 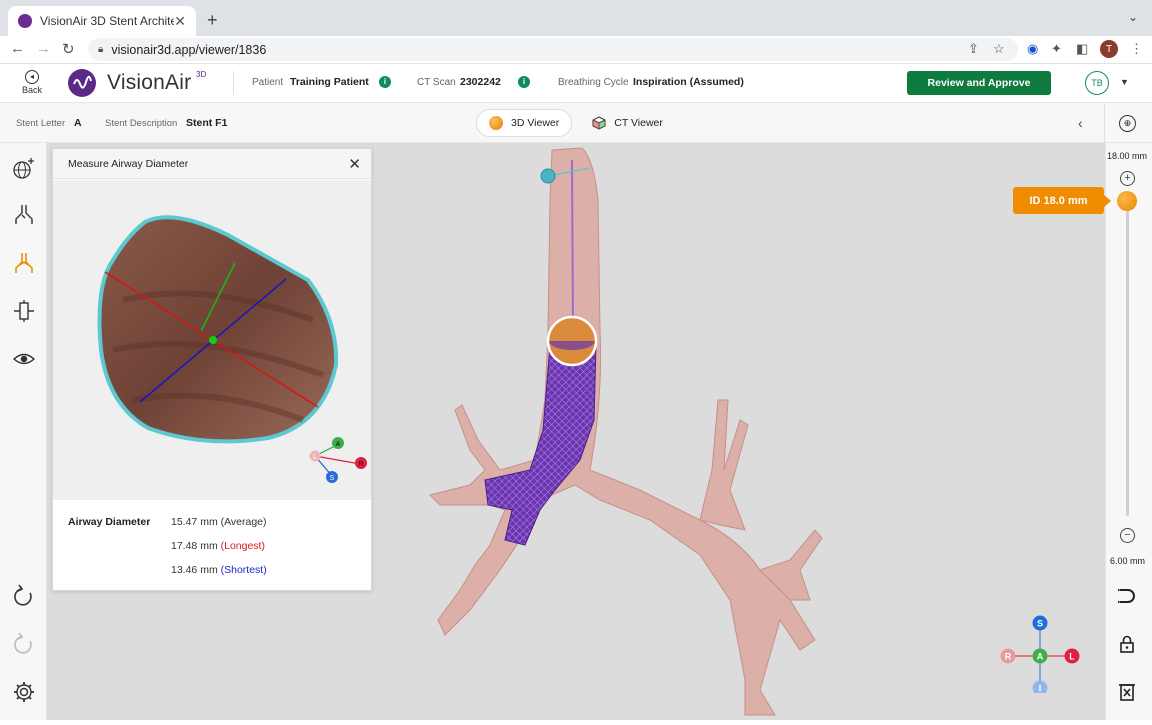 What do you see at coordinates (68, 49) in the screenshot?
I see `reload-icon: ↻` at bounding box center [68, 49].